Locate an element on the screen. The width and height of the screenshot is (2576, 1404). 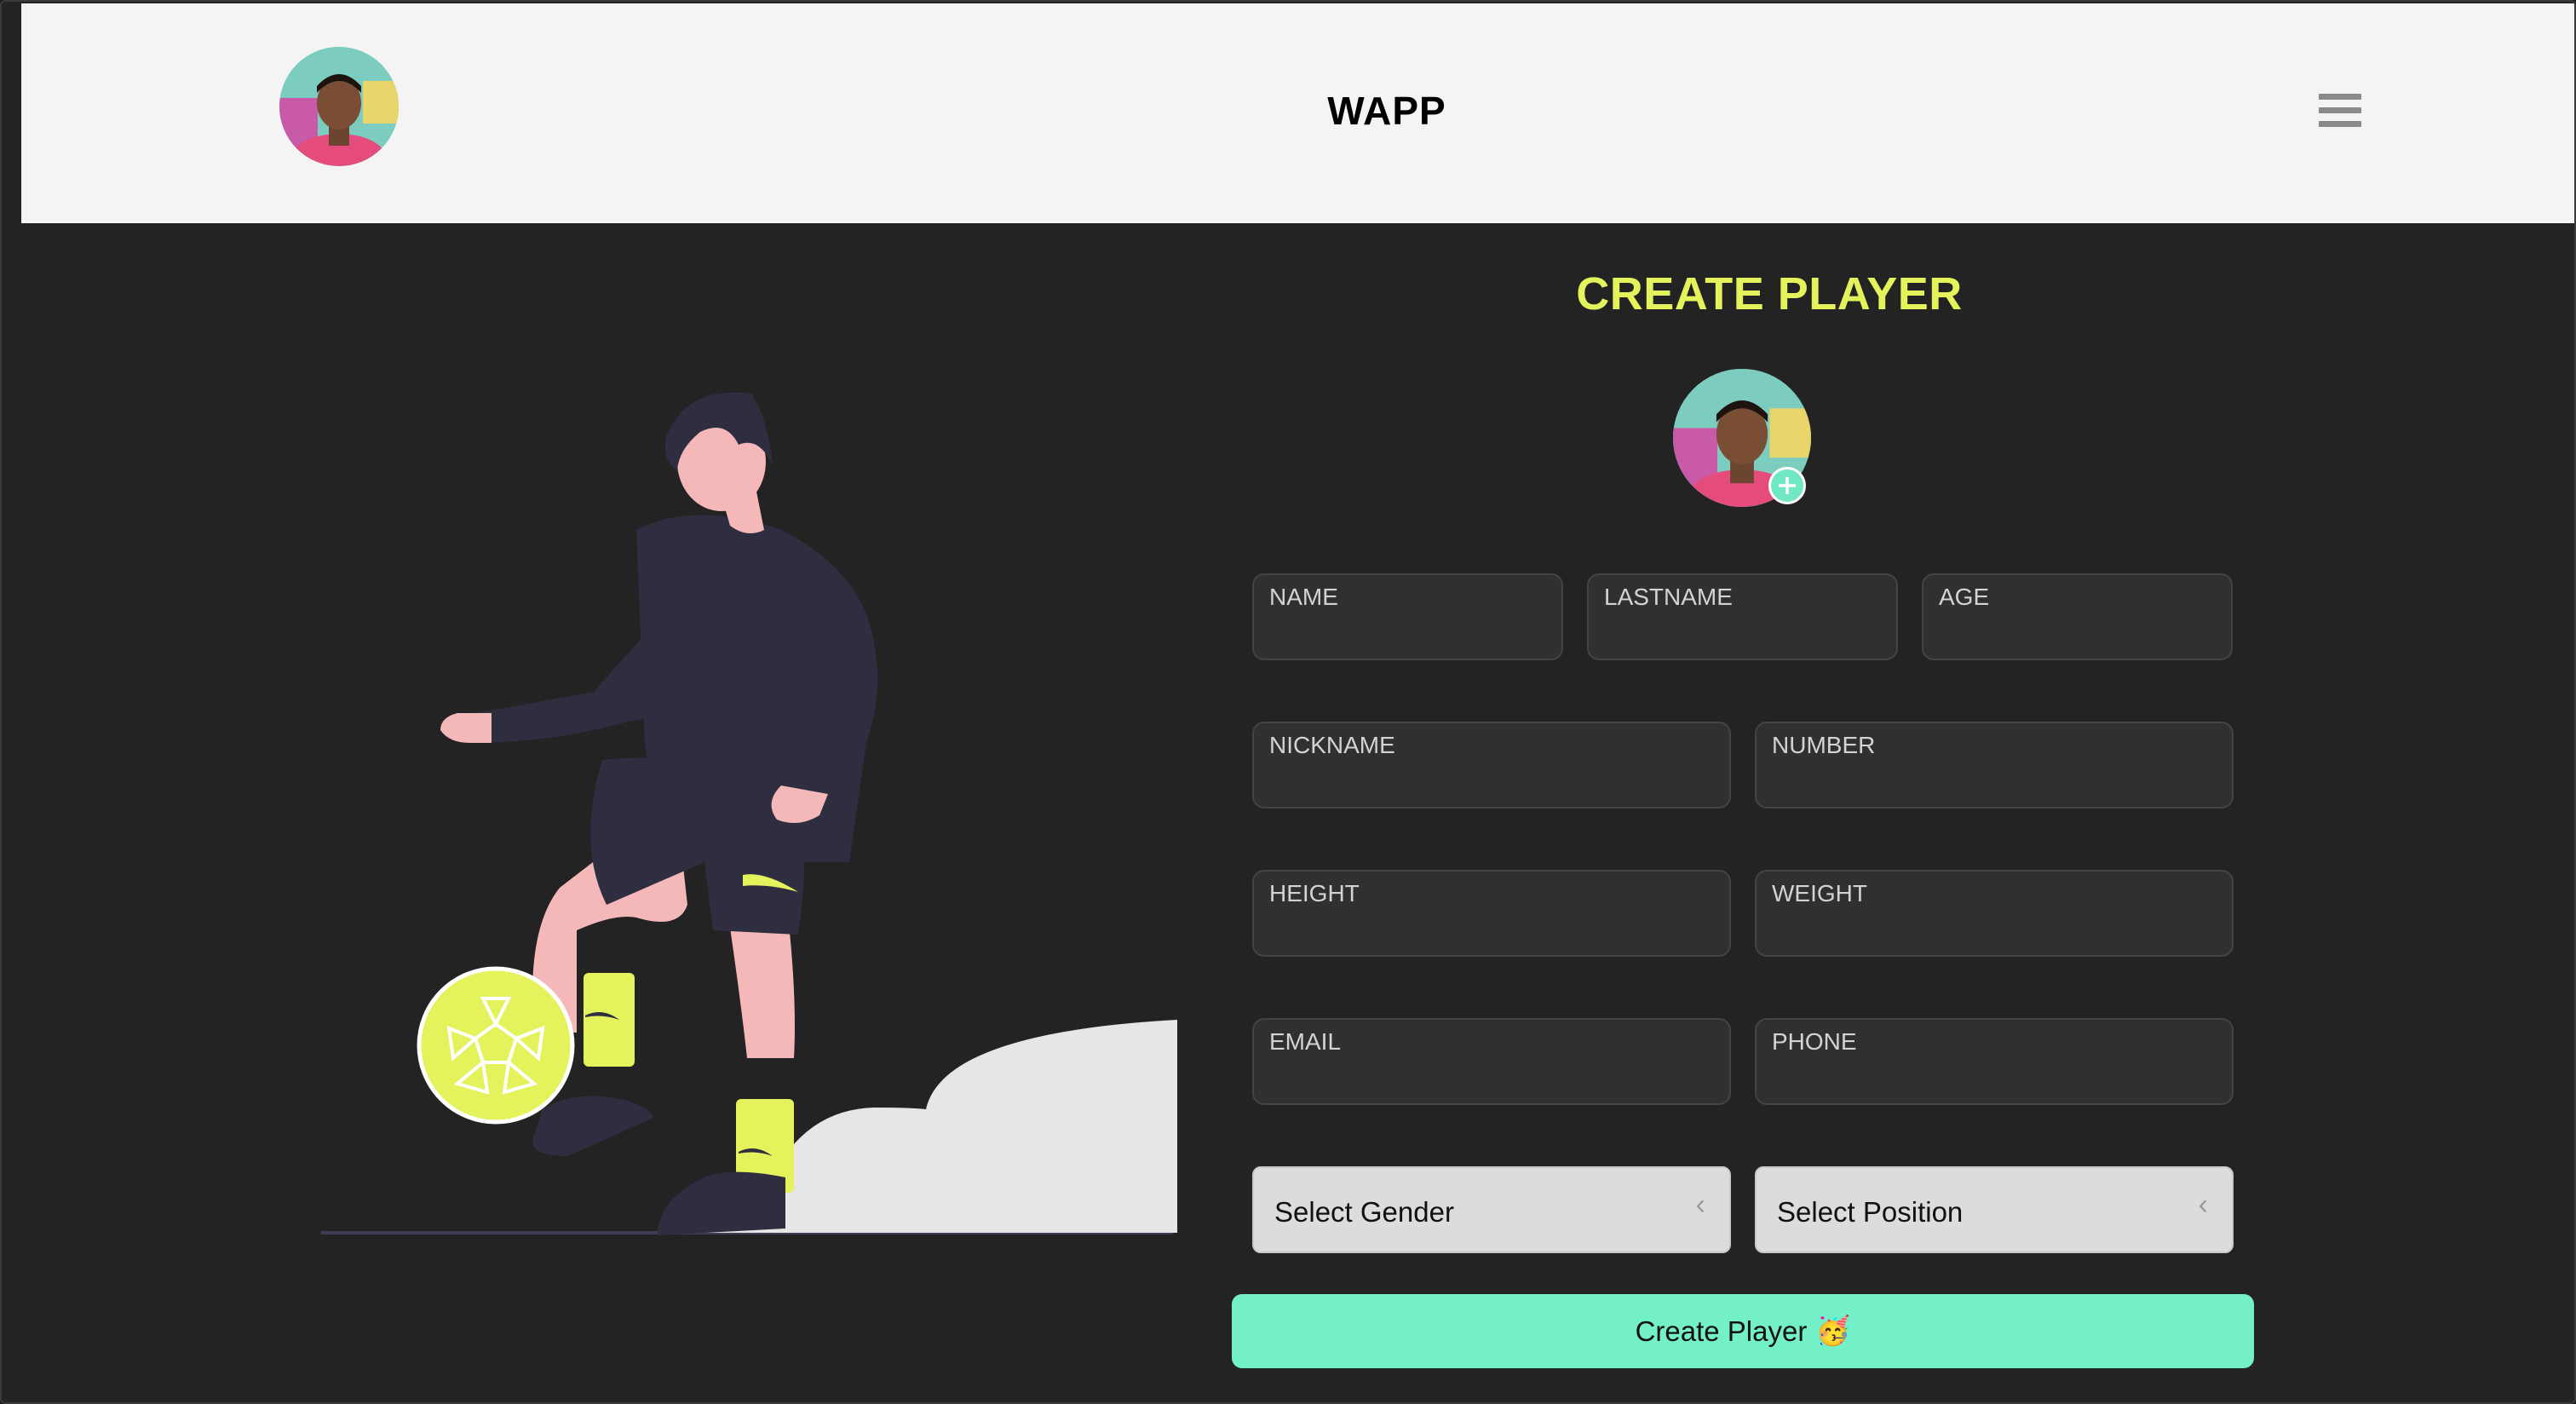
sock-front is located at coordinates (610, 1020).